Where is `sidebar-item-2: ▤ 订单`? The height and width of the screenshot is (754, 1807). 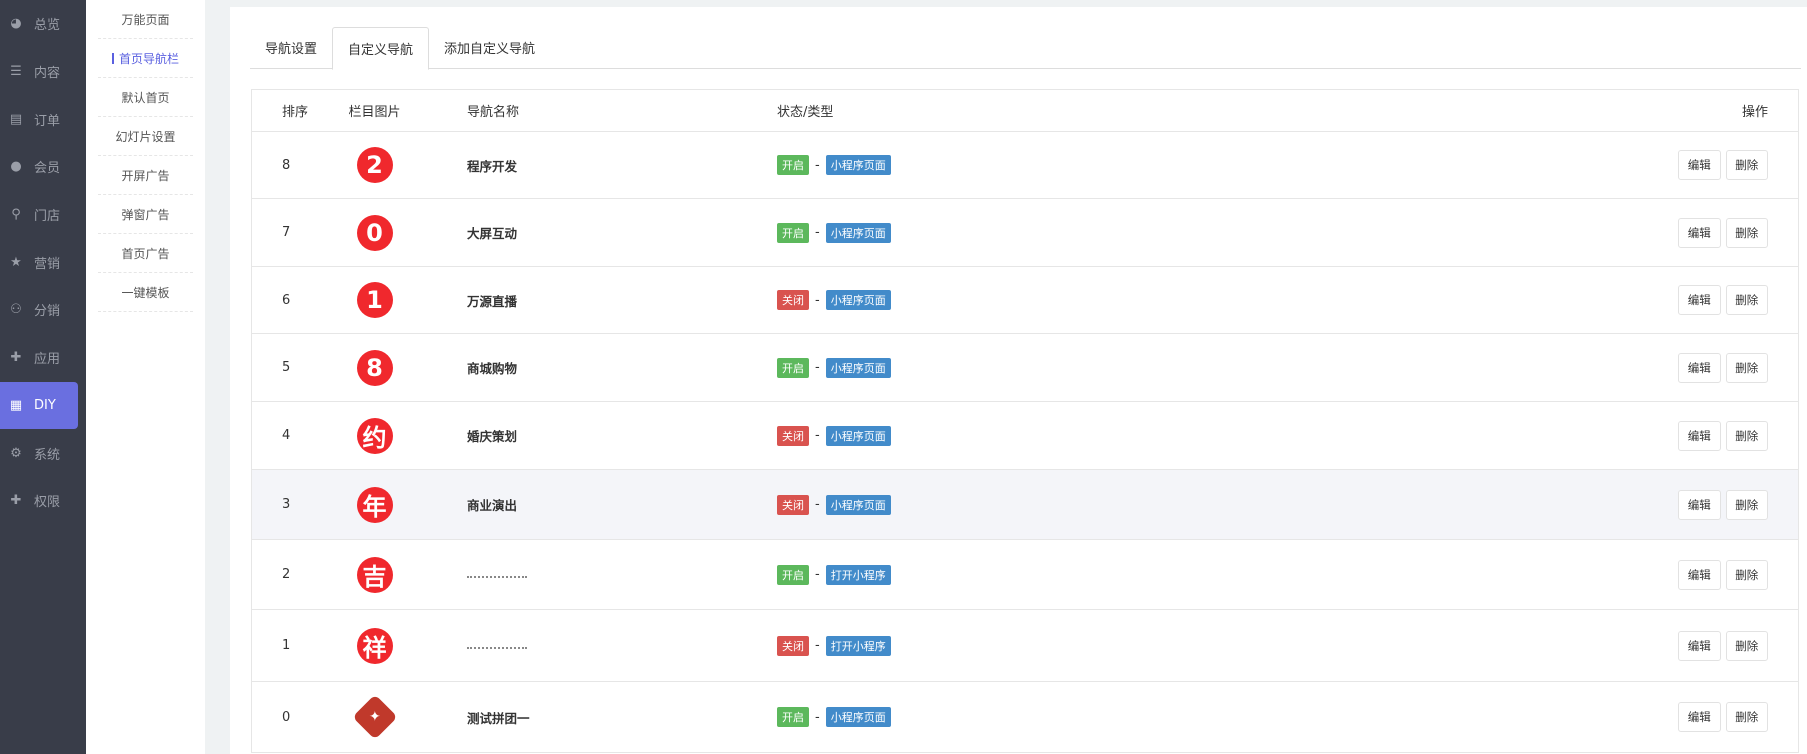 sidebar-item-2: ▤ 订单 is located at coordinates (43, 119).